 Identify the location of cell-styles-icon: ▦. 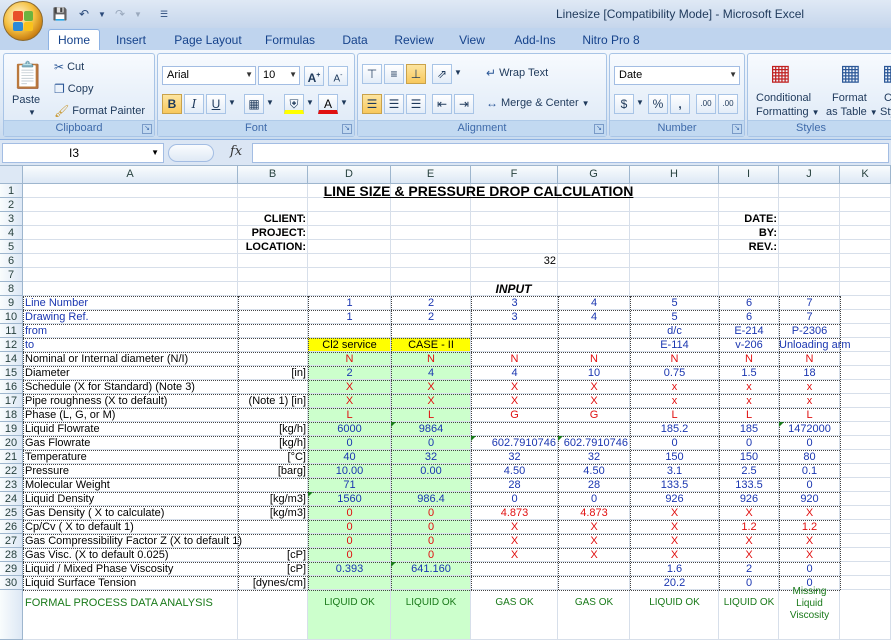
(886, 73).